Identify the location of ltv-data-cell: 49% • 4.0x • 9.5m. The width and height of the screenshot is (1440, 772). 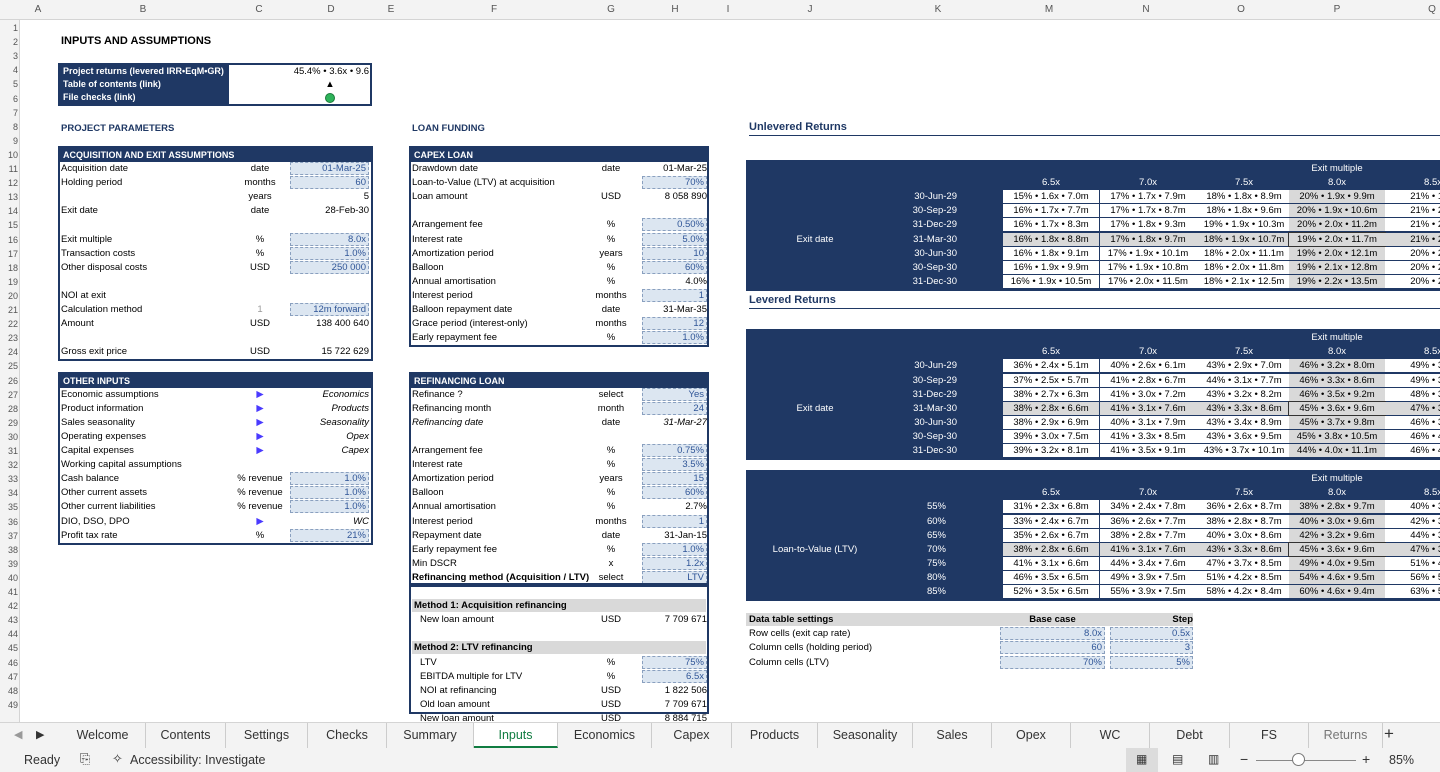
(1337, 563).